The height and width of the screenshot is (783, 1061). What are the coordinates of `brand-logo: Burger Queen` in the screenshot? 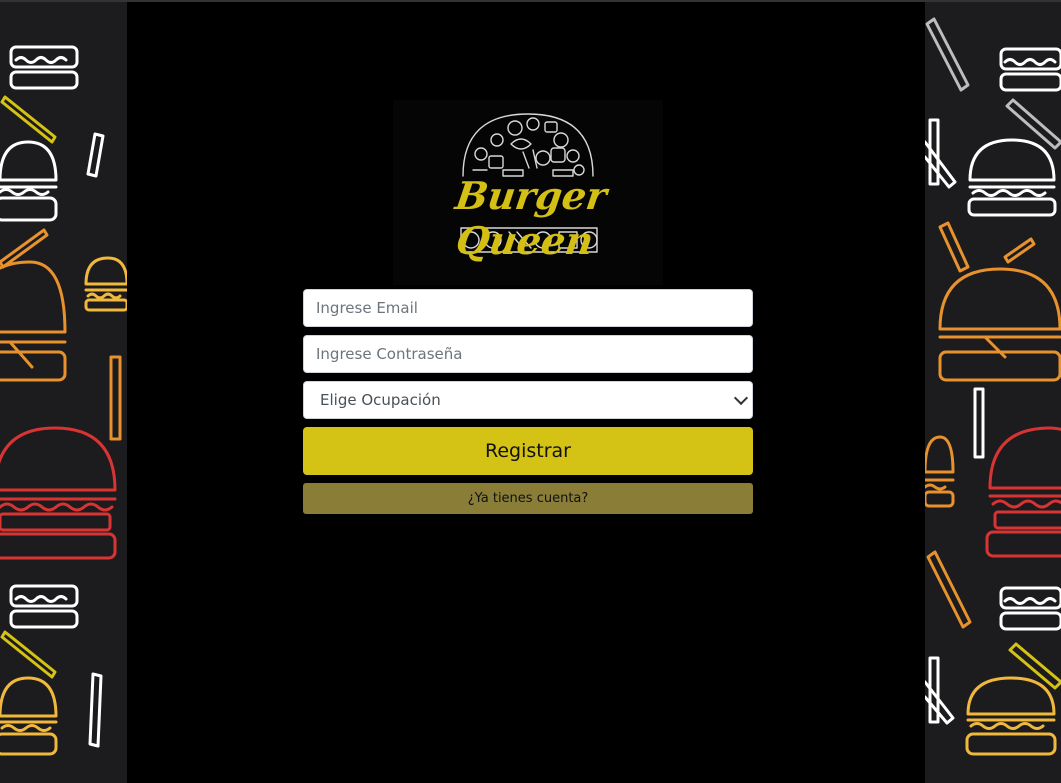 It's located at (528, 192).